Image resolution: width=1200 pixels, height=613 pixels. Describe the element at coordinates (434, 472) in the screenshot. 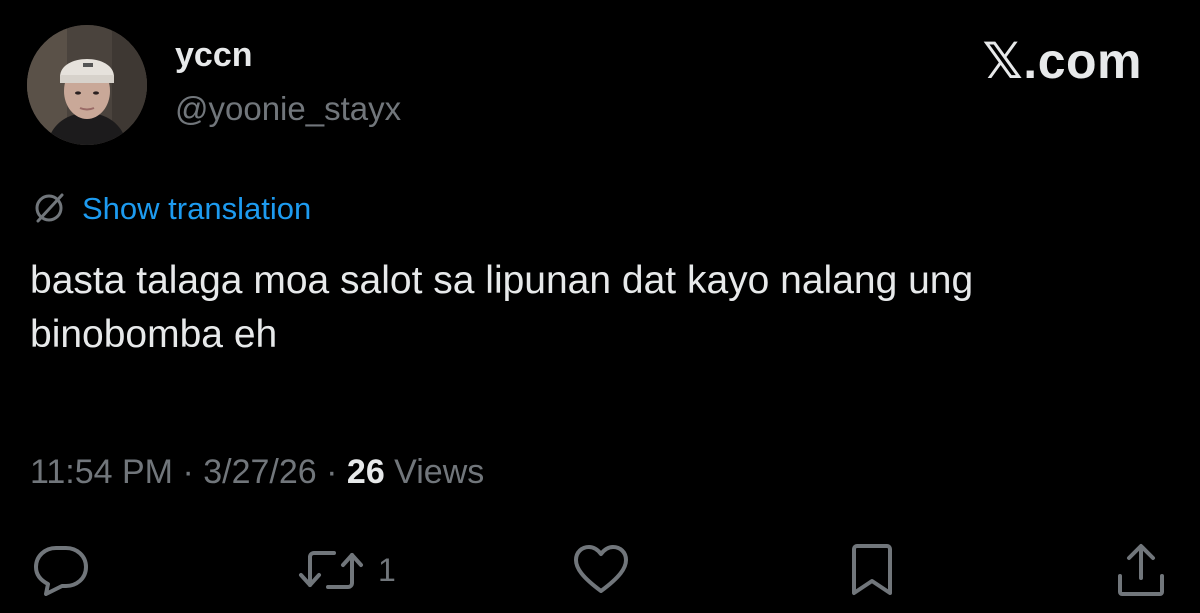

I see `views-label: Views` at that location.